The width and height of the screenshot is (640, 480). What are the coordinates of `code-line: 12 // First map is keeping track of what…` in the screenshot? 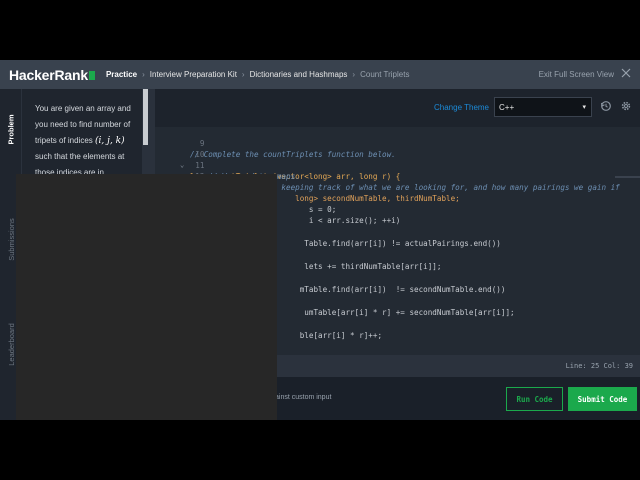 It's located at (387, 176).